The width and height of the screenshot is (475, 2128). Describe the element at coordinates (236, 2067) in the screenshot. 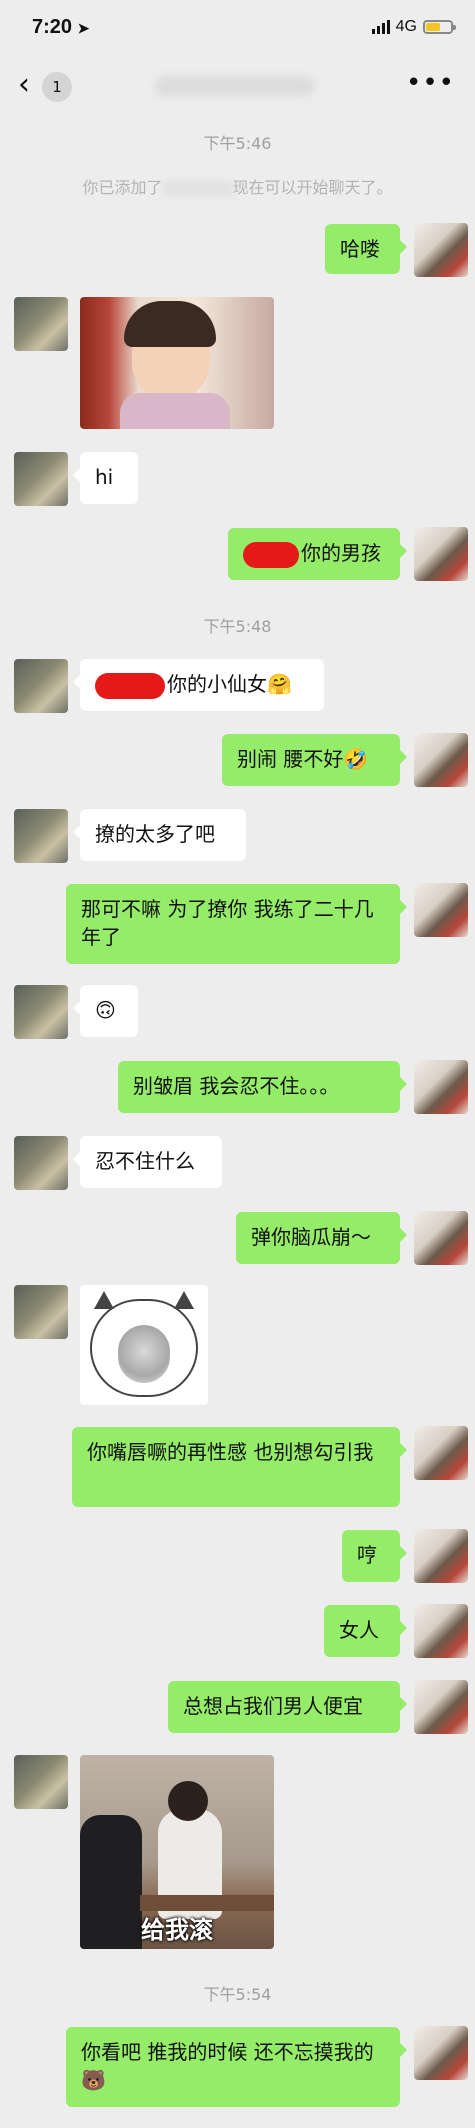

I see `outgoing-message: 你看吧 推我的时候 还不忘摸我的🐻` at that location.